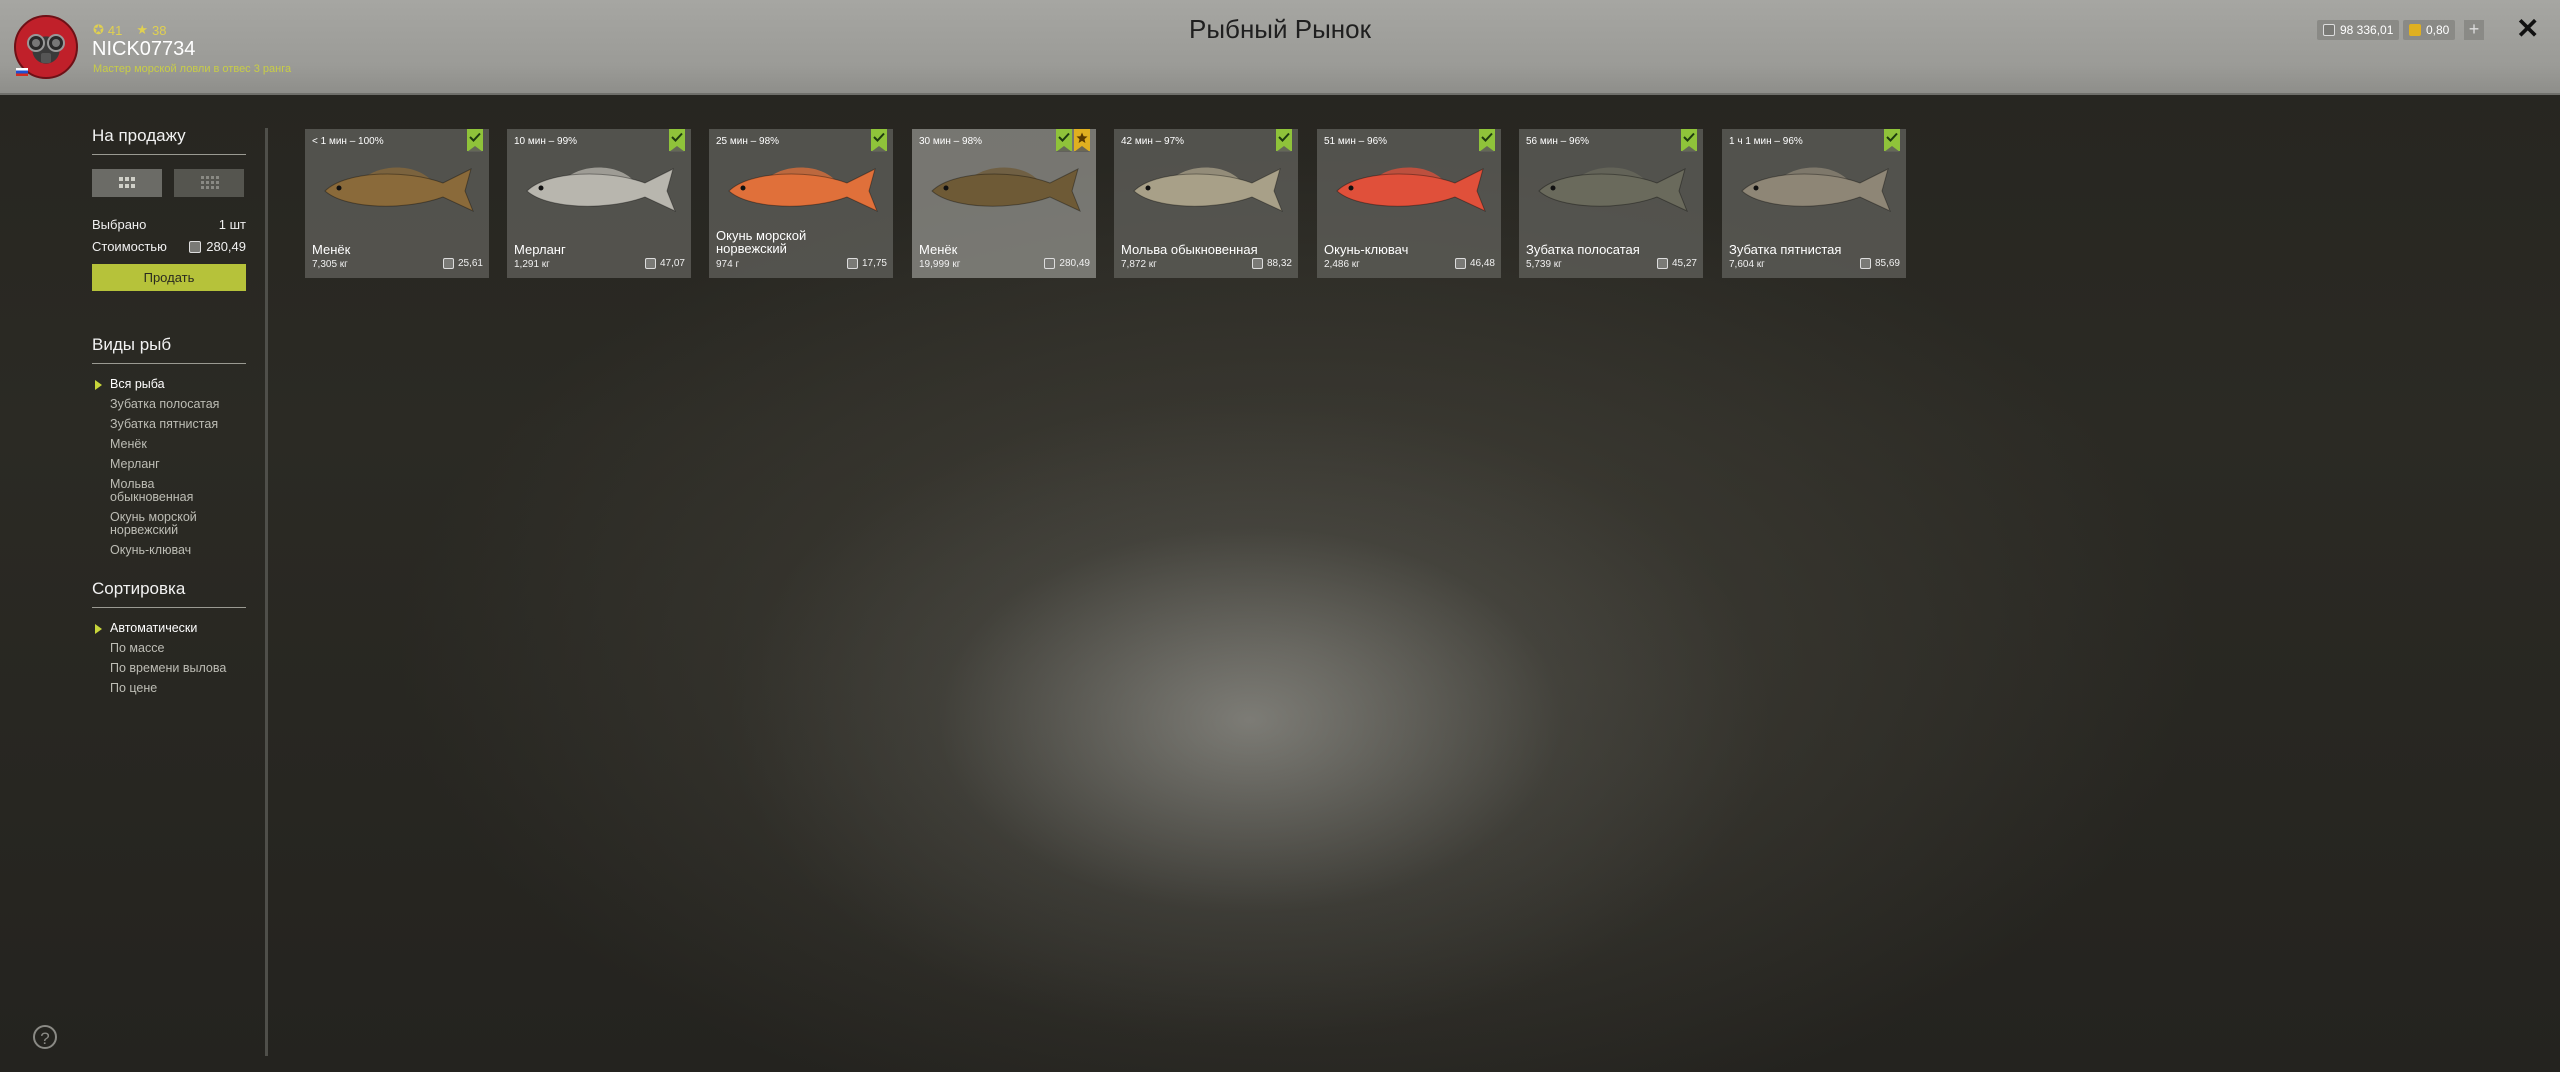 The image size is (2560, 1072). Describe the element at coordinates (226, 246) in the screenshot. I see `cost-value: 280,49` at that location.